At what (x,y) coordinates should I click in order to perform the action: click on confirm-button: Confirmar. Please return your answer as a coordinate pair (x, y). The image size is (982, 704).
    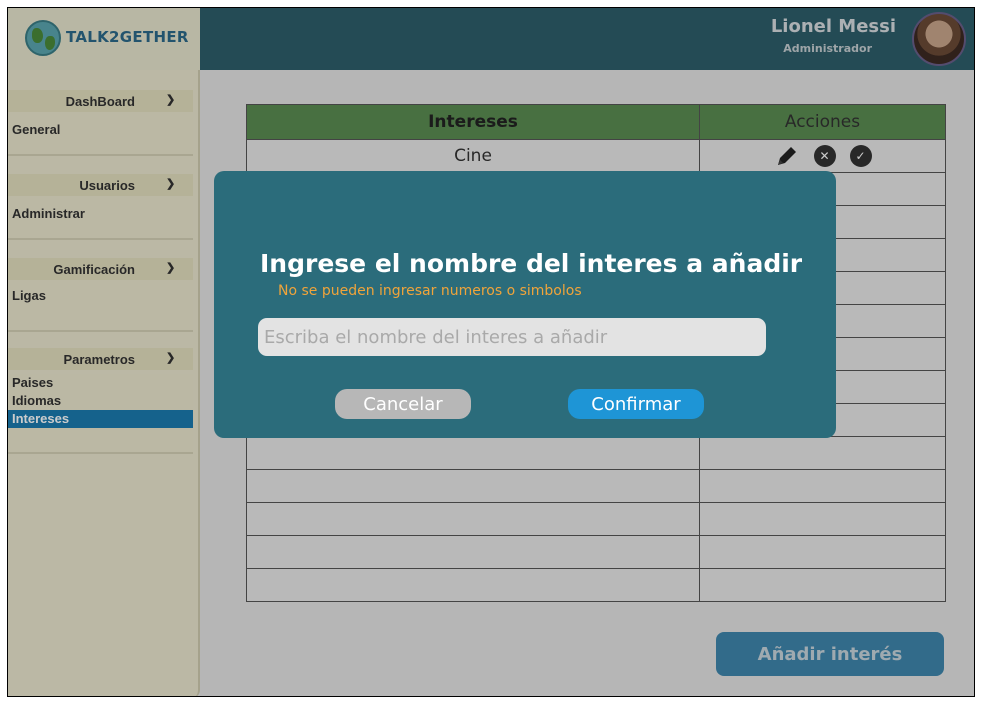
    Looking at the image, I should click on (636, 404).